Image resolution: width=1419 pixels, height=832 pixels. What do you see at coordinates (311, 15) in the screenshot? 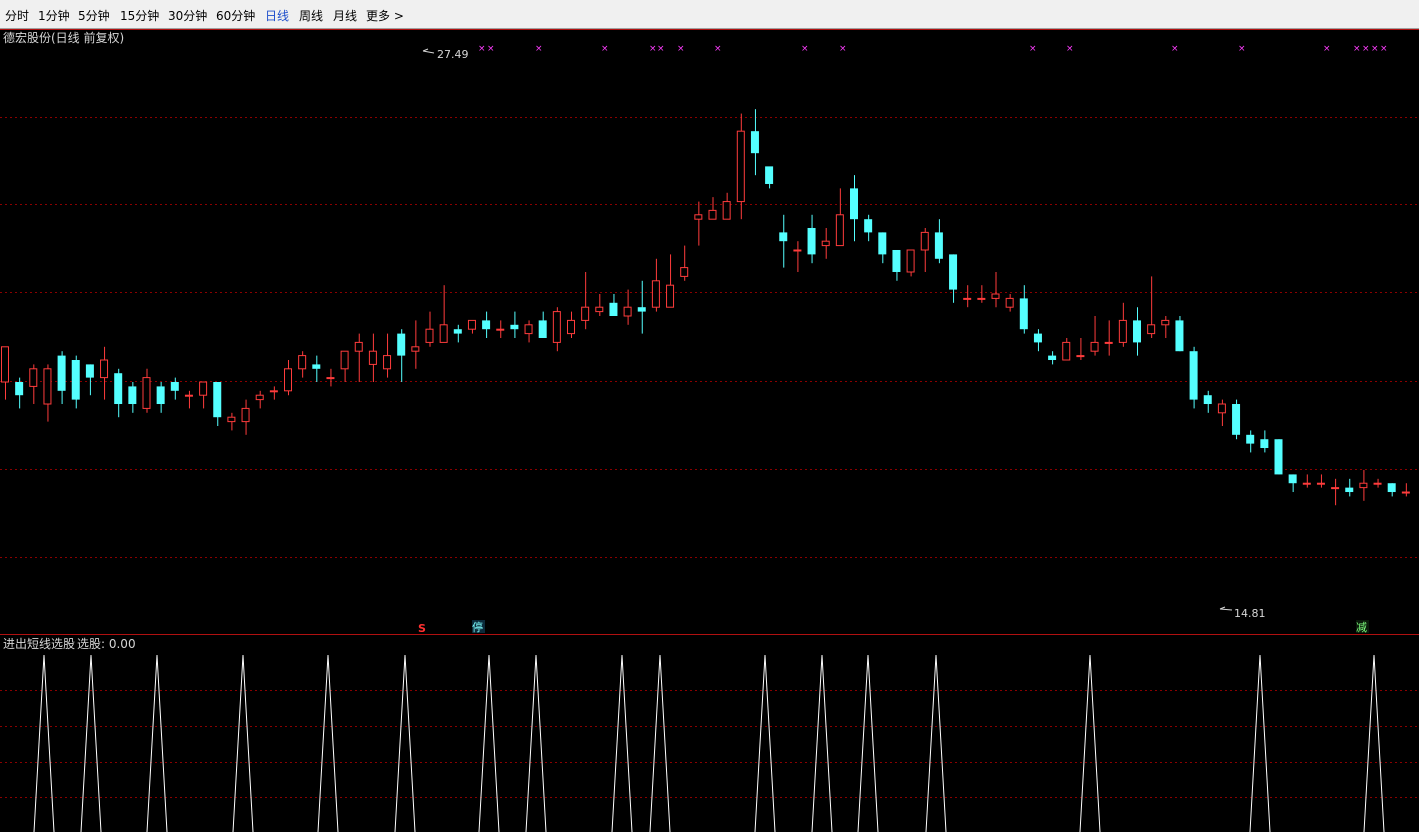
I see `tab-7: 周线` at bounding box center [311, 15].